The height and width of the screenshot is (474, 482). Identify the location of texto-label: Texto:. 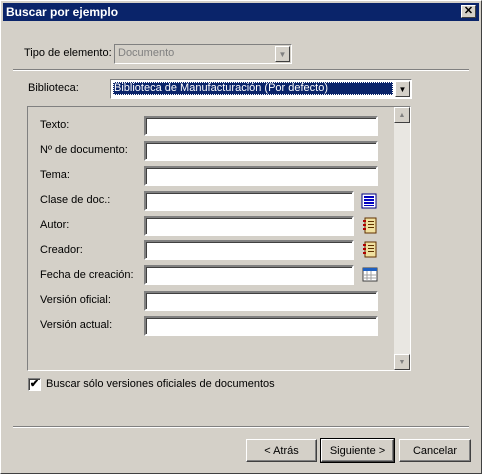
(55, 125).